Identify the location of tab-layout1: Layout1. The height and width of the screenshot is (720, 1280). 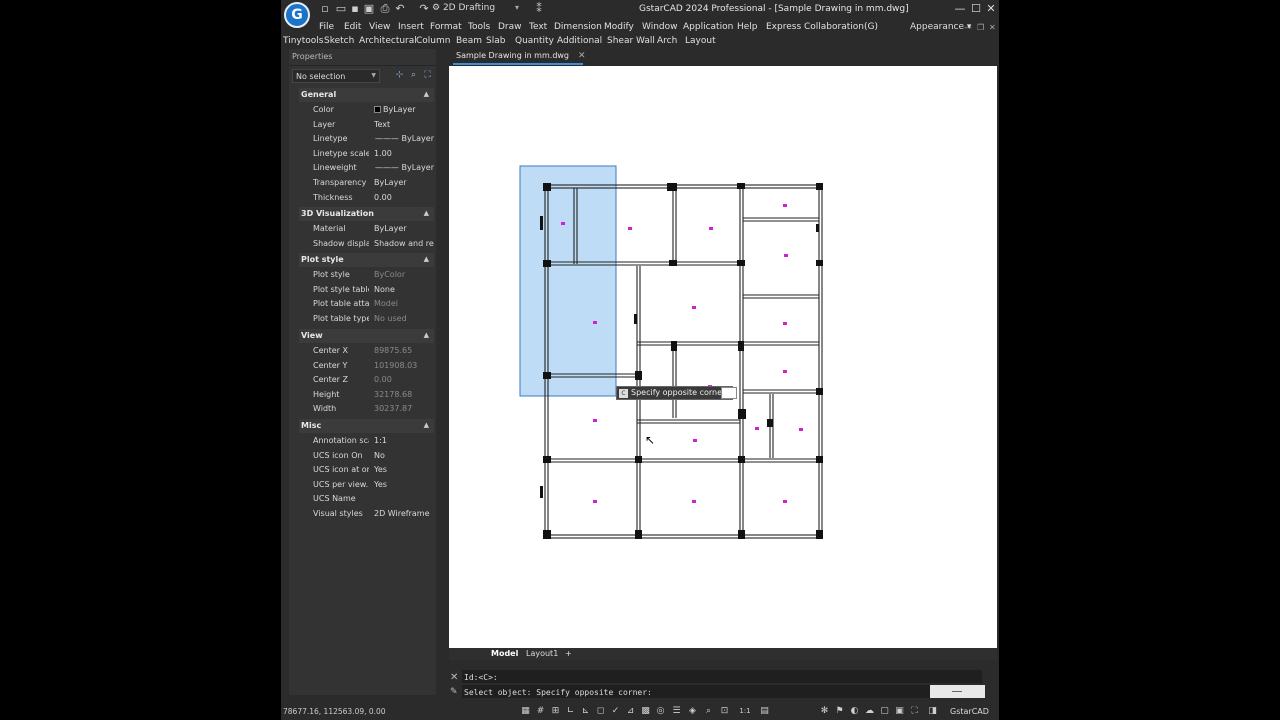
(542, 653).